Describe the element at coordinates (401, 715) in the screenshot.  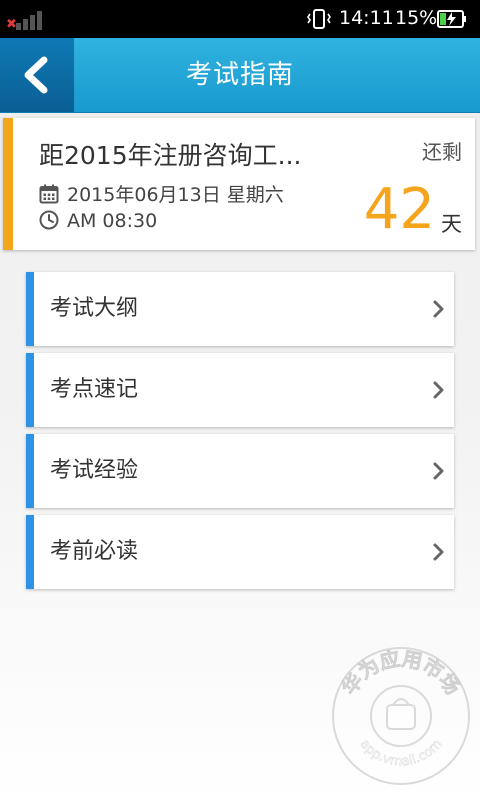
I see `watermark-logo: 华为应用市场 app.vmall.com` at that location.